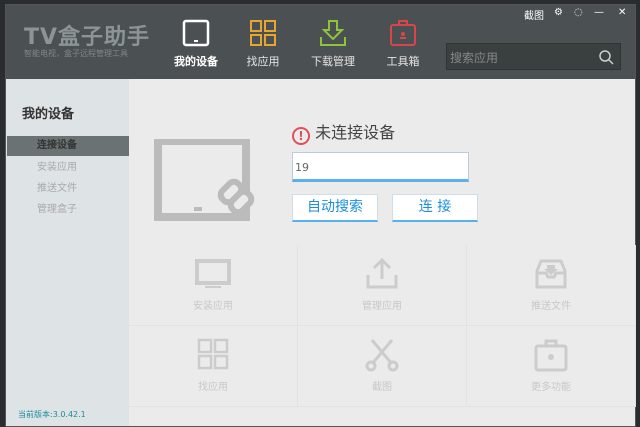  What do you see at coordinates (68, 146) in the screenshot?
I see `sidebar-item-connect: 连接设备` at bounding box center [68, 146].